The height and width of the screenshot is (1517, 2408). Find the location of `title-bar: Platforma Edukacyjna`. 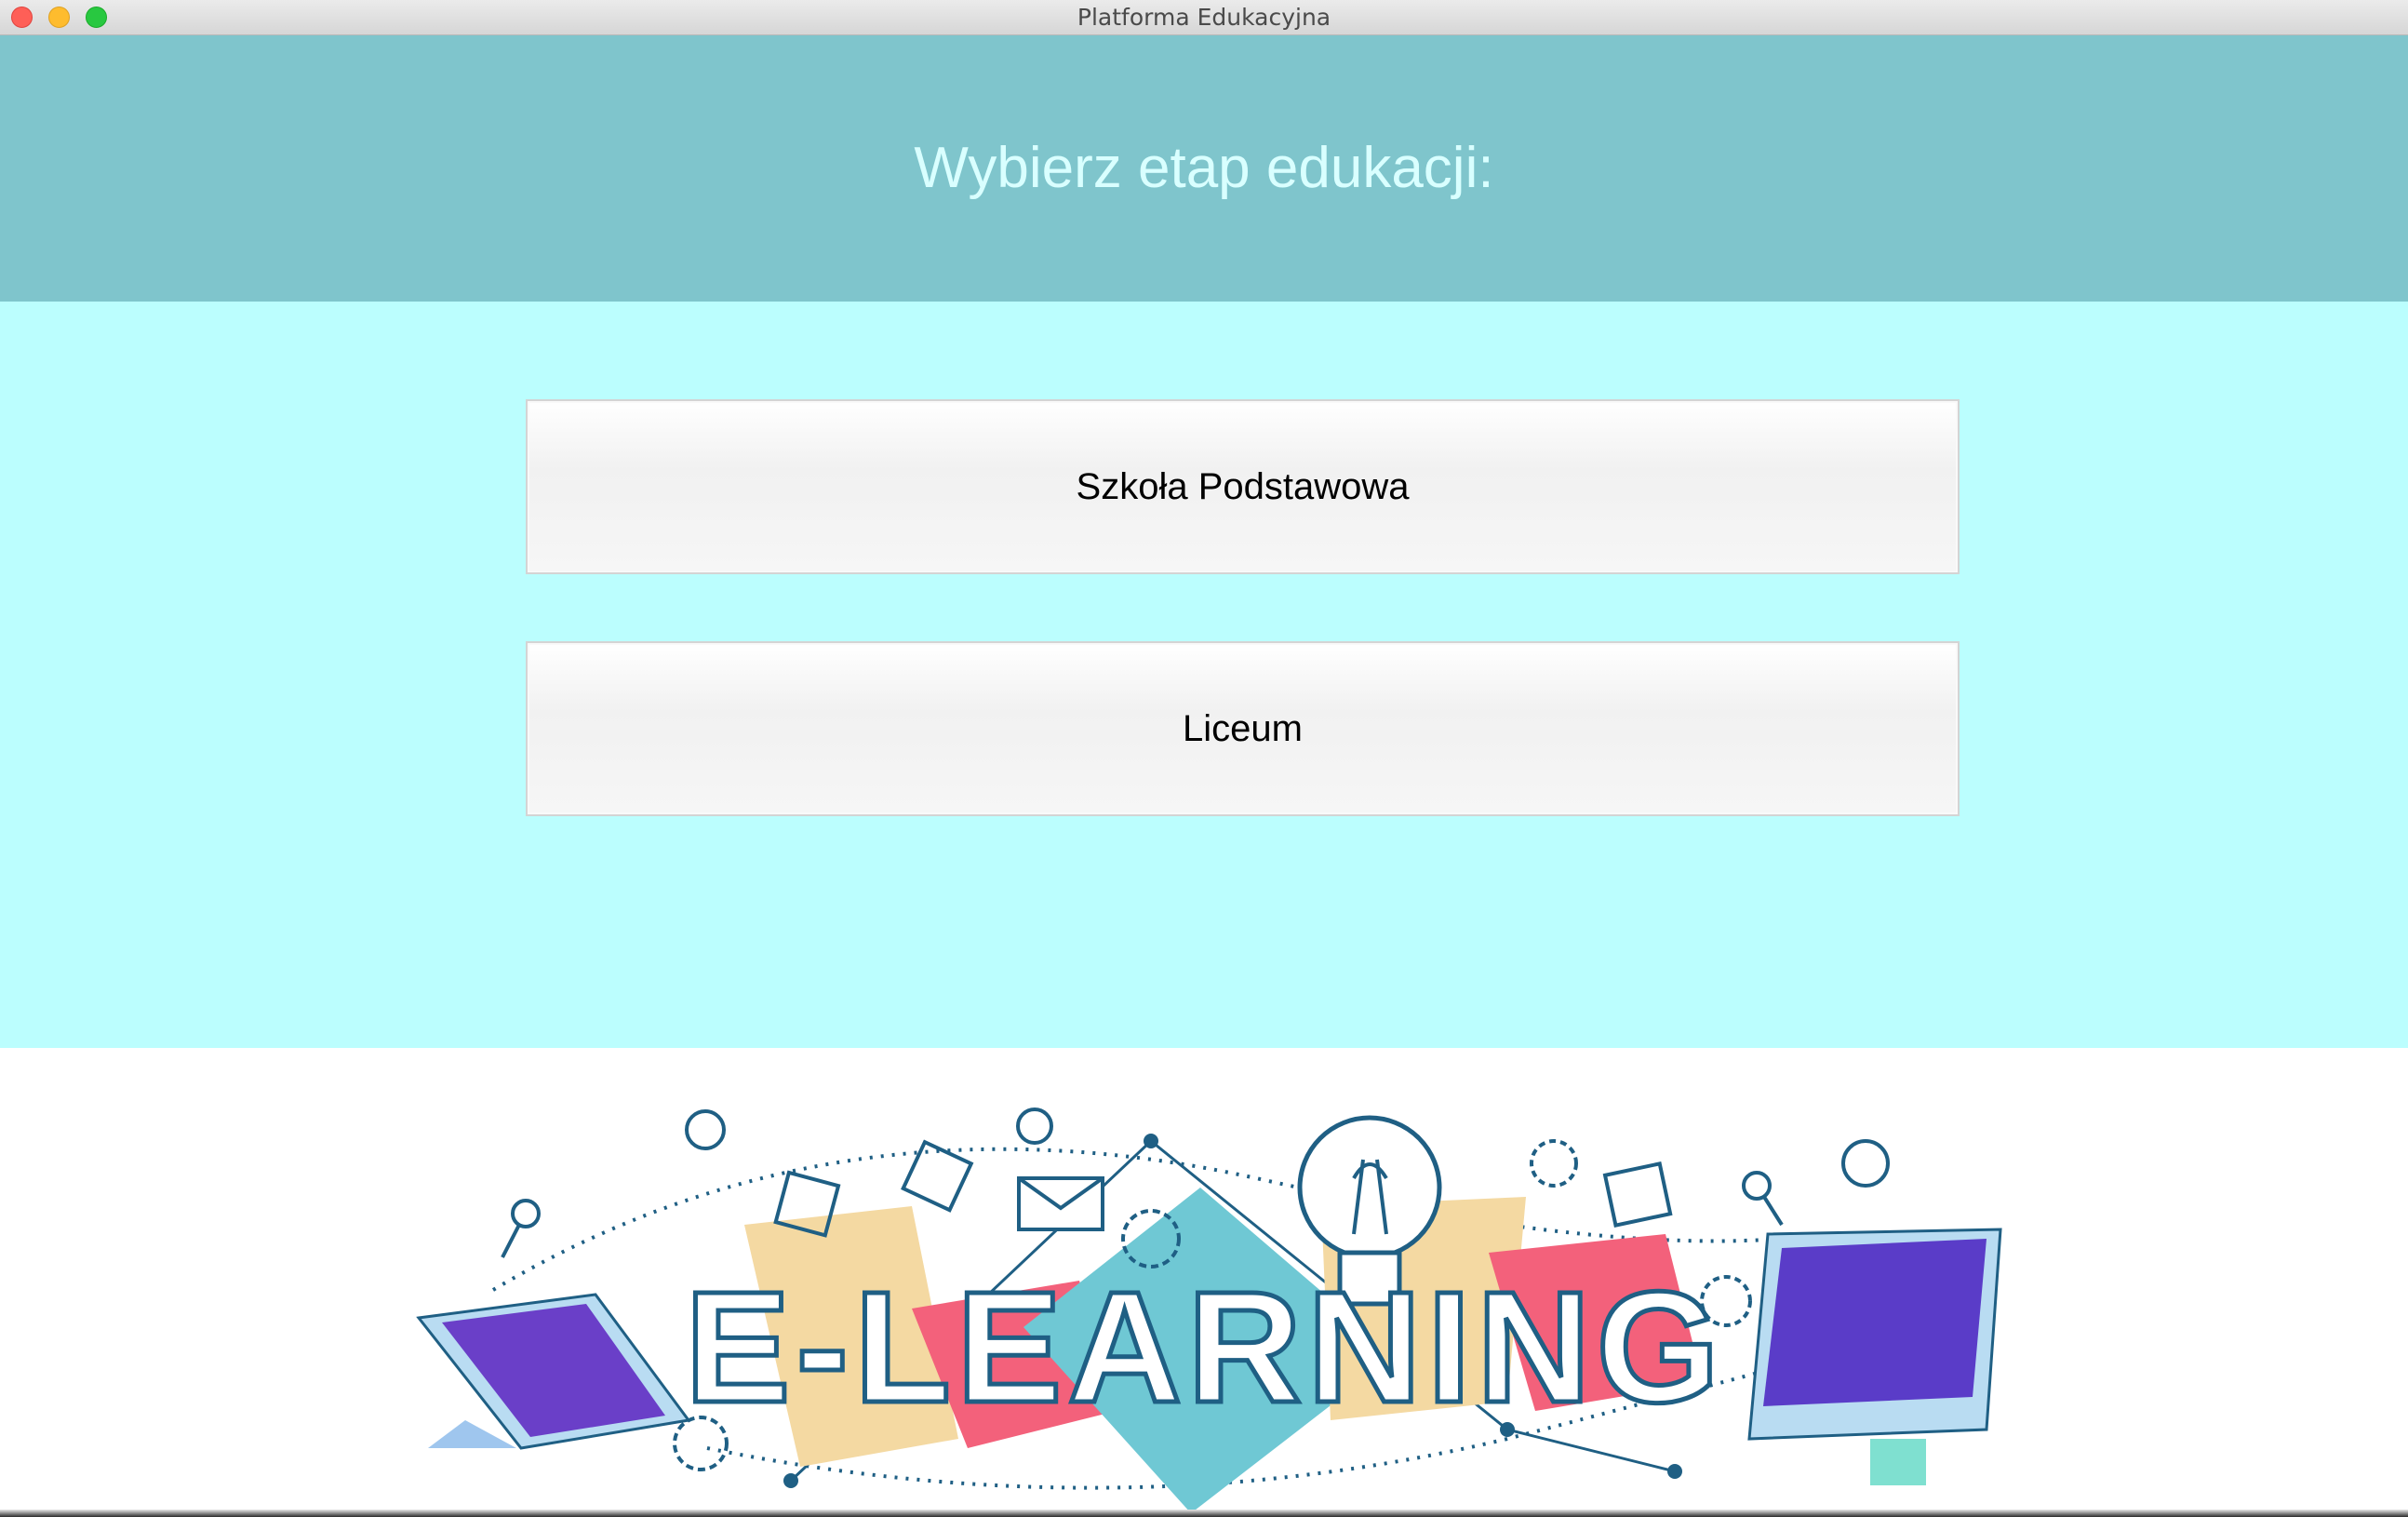

title-bar: Platforma Edukacyjna is located at coordinates (1204, 17).